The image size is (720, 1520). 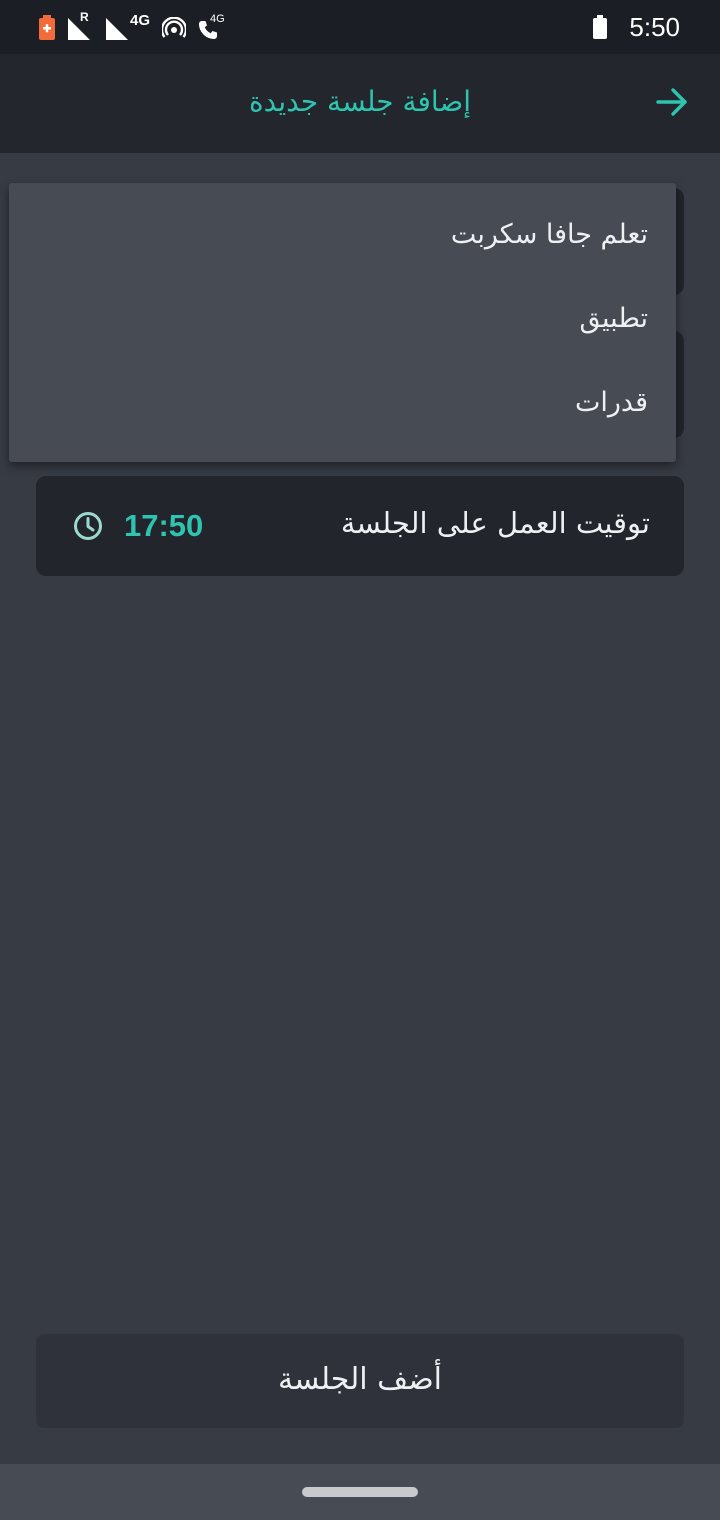 I want to click on dropdown-option-3: قدرات, so click(x=342, y=404).